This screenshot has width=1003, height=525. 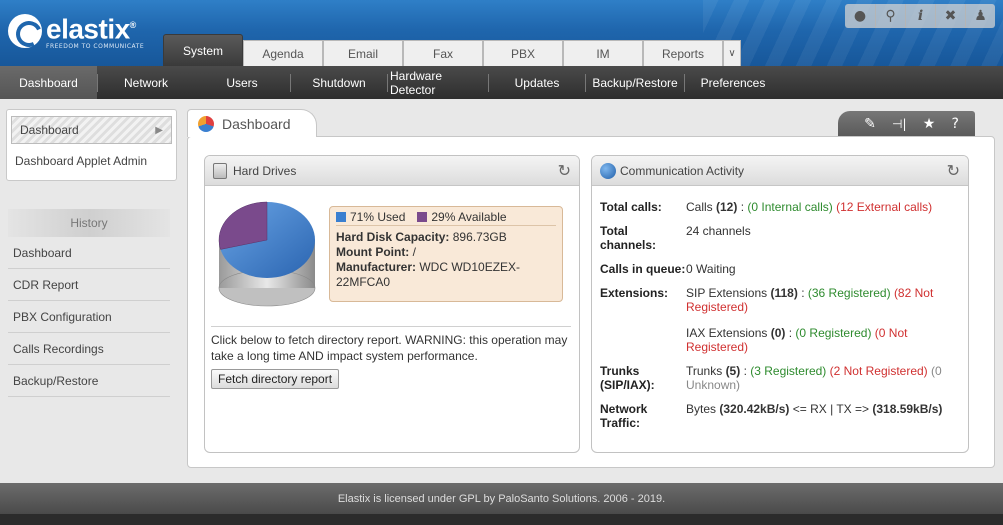 What do you see at coordinates (501, 519) in the screenshot?
I see `bottom-strip` at bounding box center [501, 519].